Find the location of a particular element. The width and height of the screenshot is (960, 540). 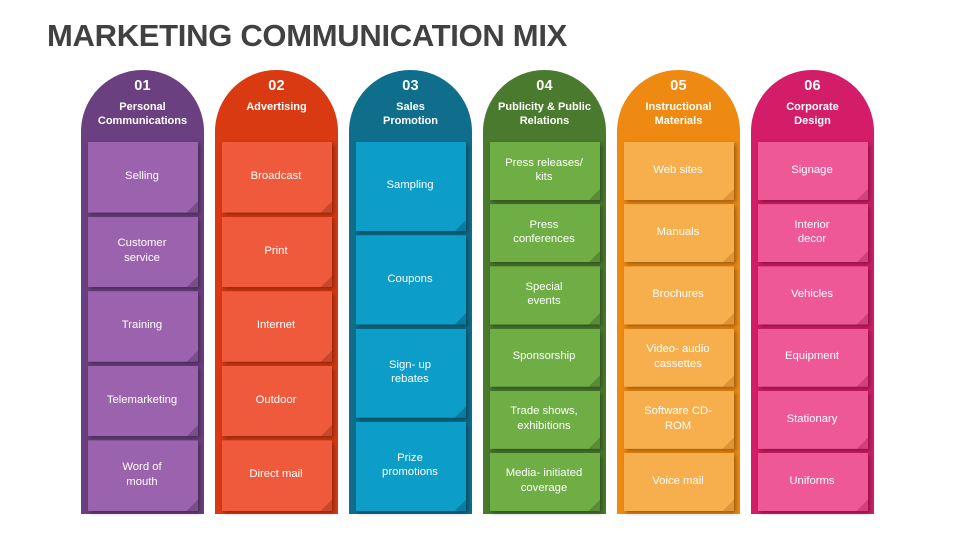

mix-card: Vehicles is located at coordinates (813, 295).